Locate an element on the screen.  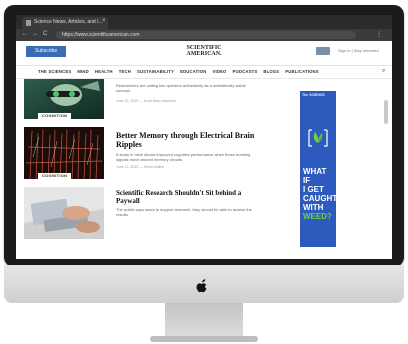
ad-headline: WHAT IF I GET CAUGHT WITH WEED? is located at coordinates (320, 194).